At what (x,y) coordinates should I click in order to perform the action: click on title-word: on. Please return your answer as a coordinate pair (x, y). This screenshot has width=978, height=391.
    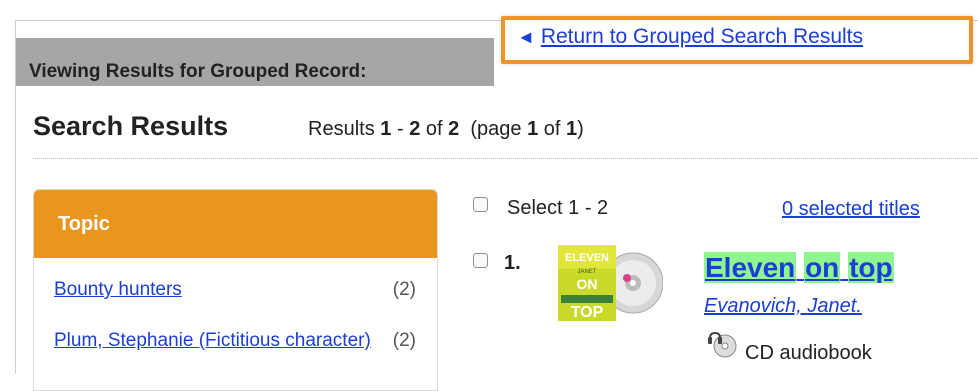
    Looking at the image, I should click on (822, 267).